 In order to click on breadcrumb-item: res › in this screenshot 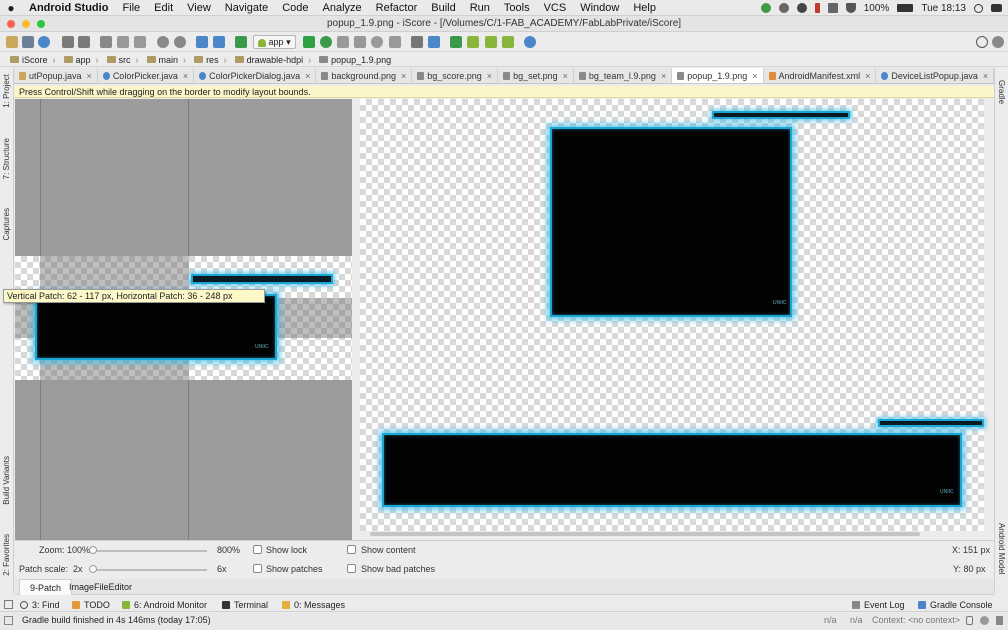, I will do `click(210, 60)`.